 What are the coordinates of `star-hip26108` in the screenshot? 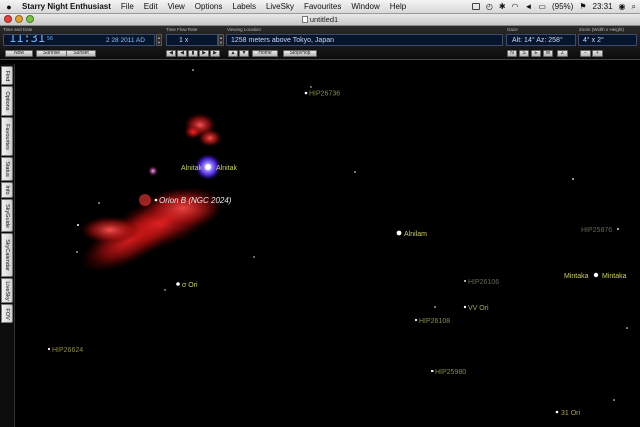 It's located at (416, 320).